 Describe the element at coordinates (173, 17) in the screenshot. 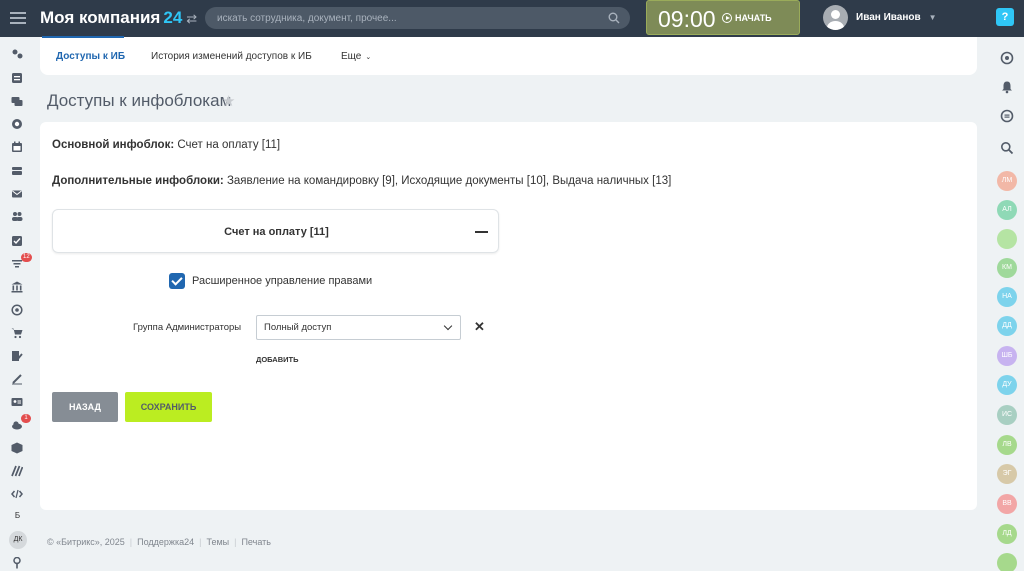

I see `company-number: 24` at that location.